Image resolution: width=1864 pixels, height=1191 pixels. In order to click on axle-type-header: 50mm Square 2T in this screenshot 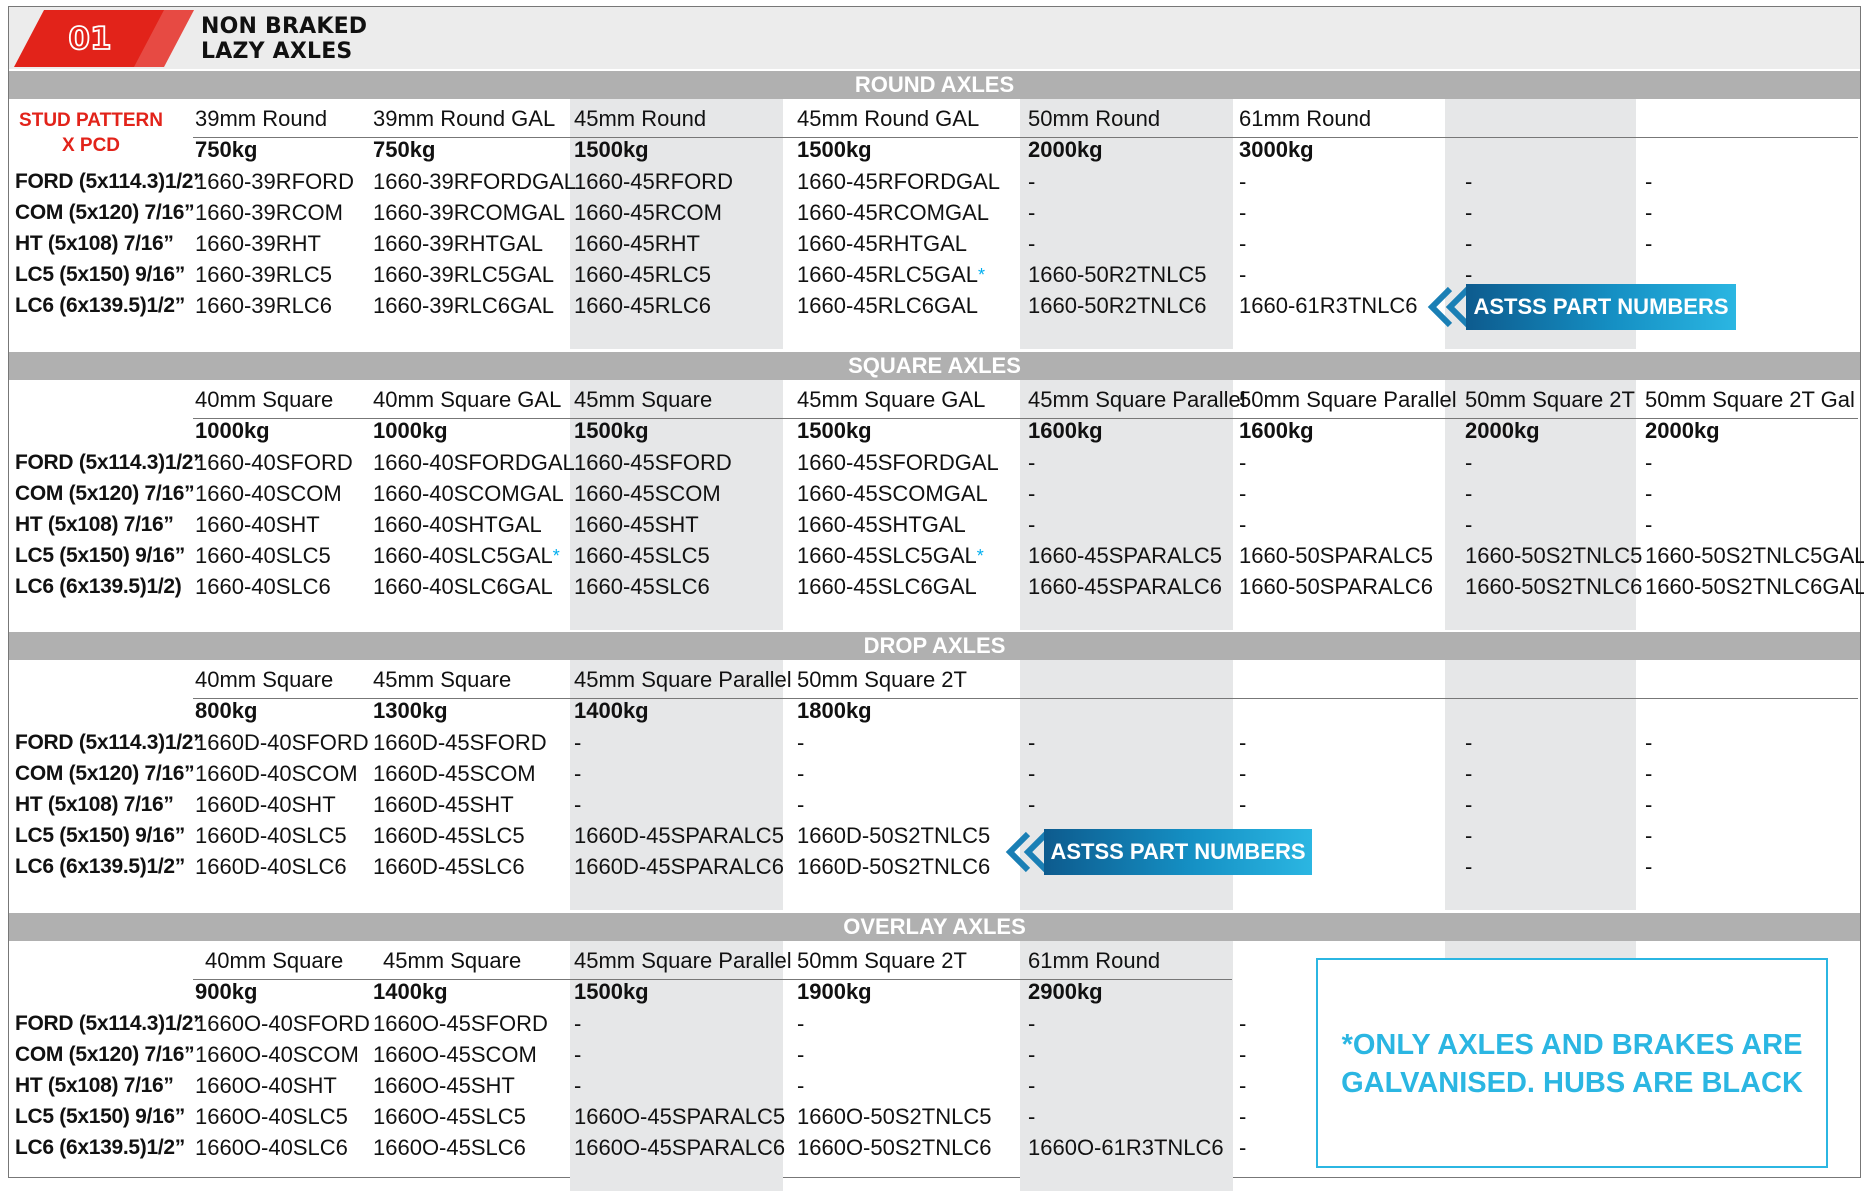, I will do `click(882, 679)`.